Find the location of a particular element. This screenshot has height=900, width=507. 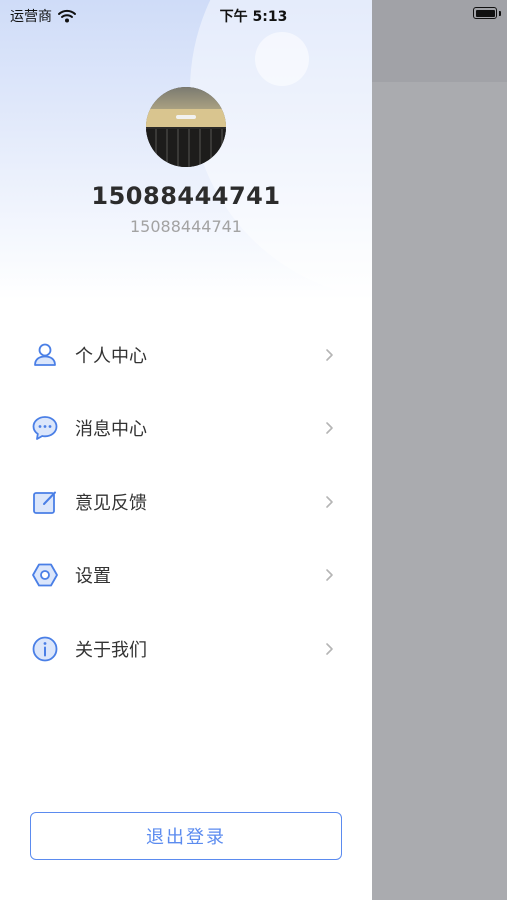

menu-item-label: 个人中心 is located at coordinates (111, 356).